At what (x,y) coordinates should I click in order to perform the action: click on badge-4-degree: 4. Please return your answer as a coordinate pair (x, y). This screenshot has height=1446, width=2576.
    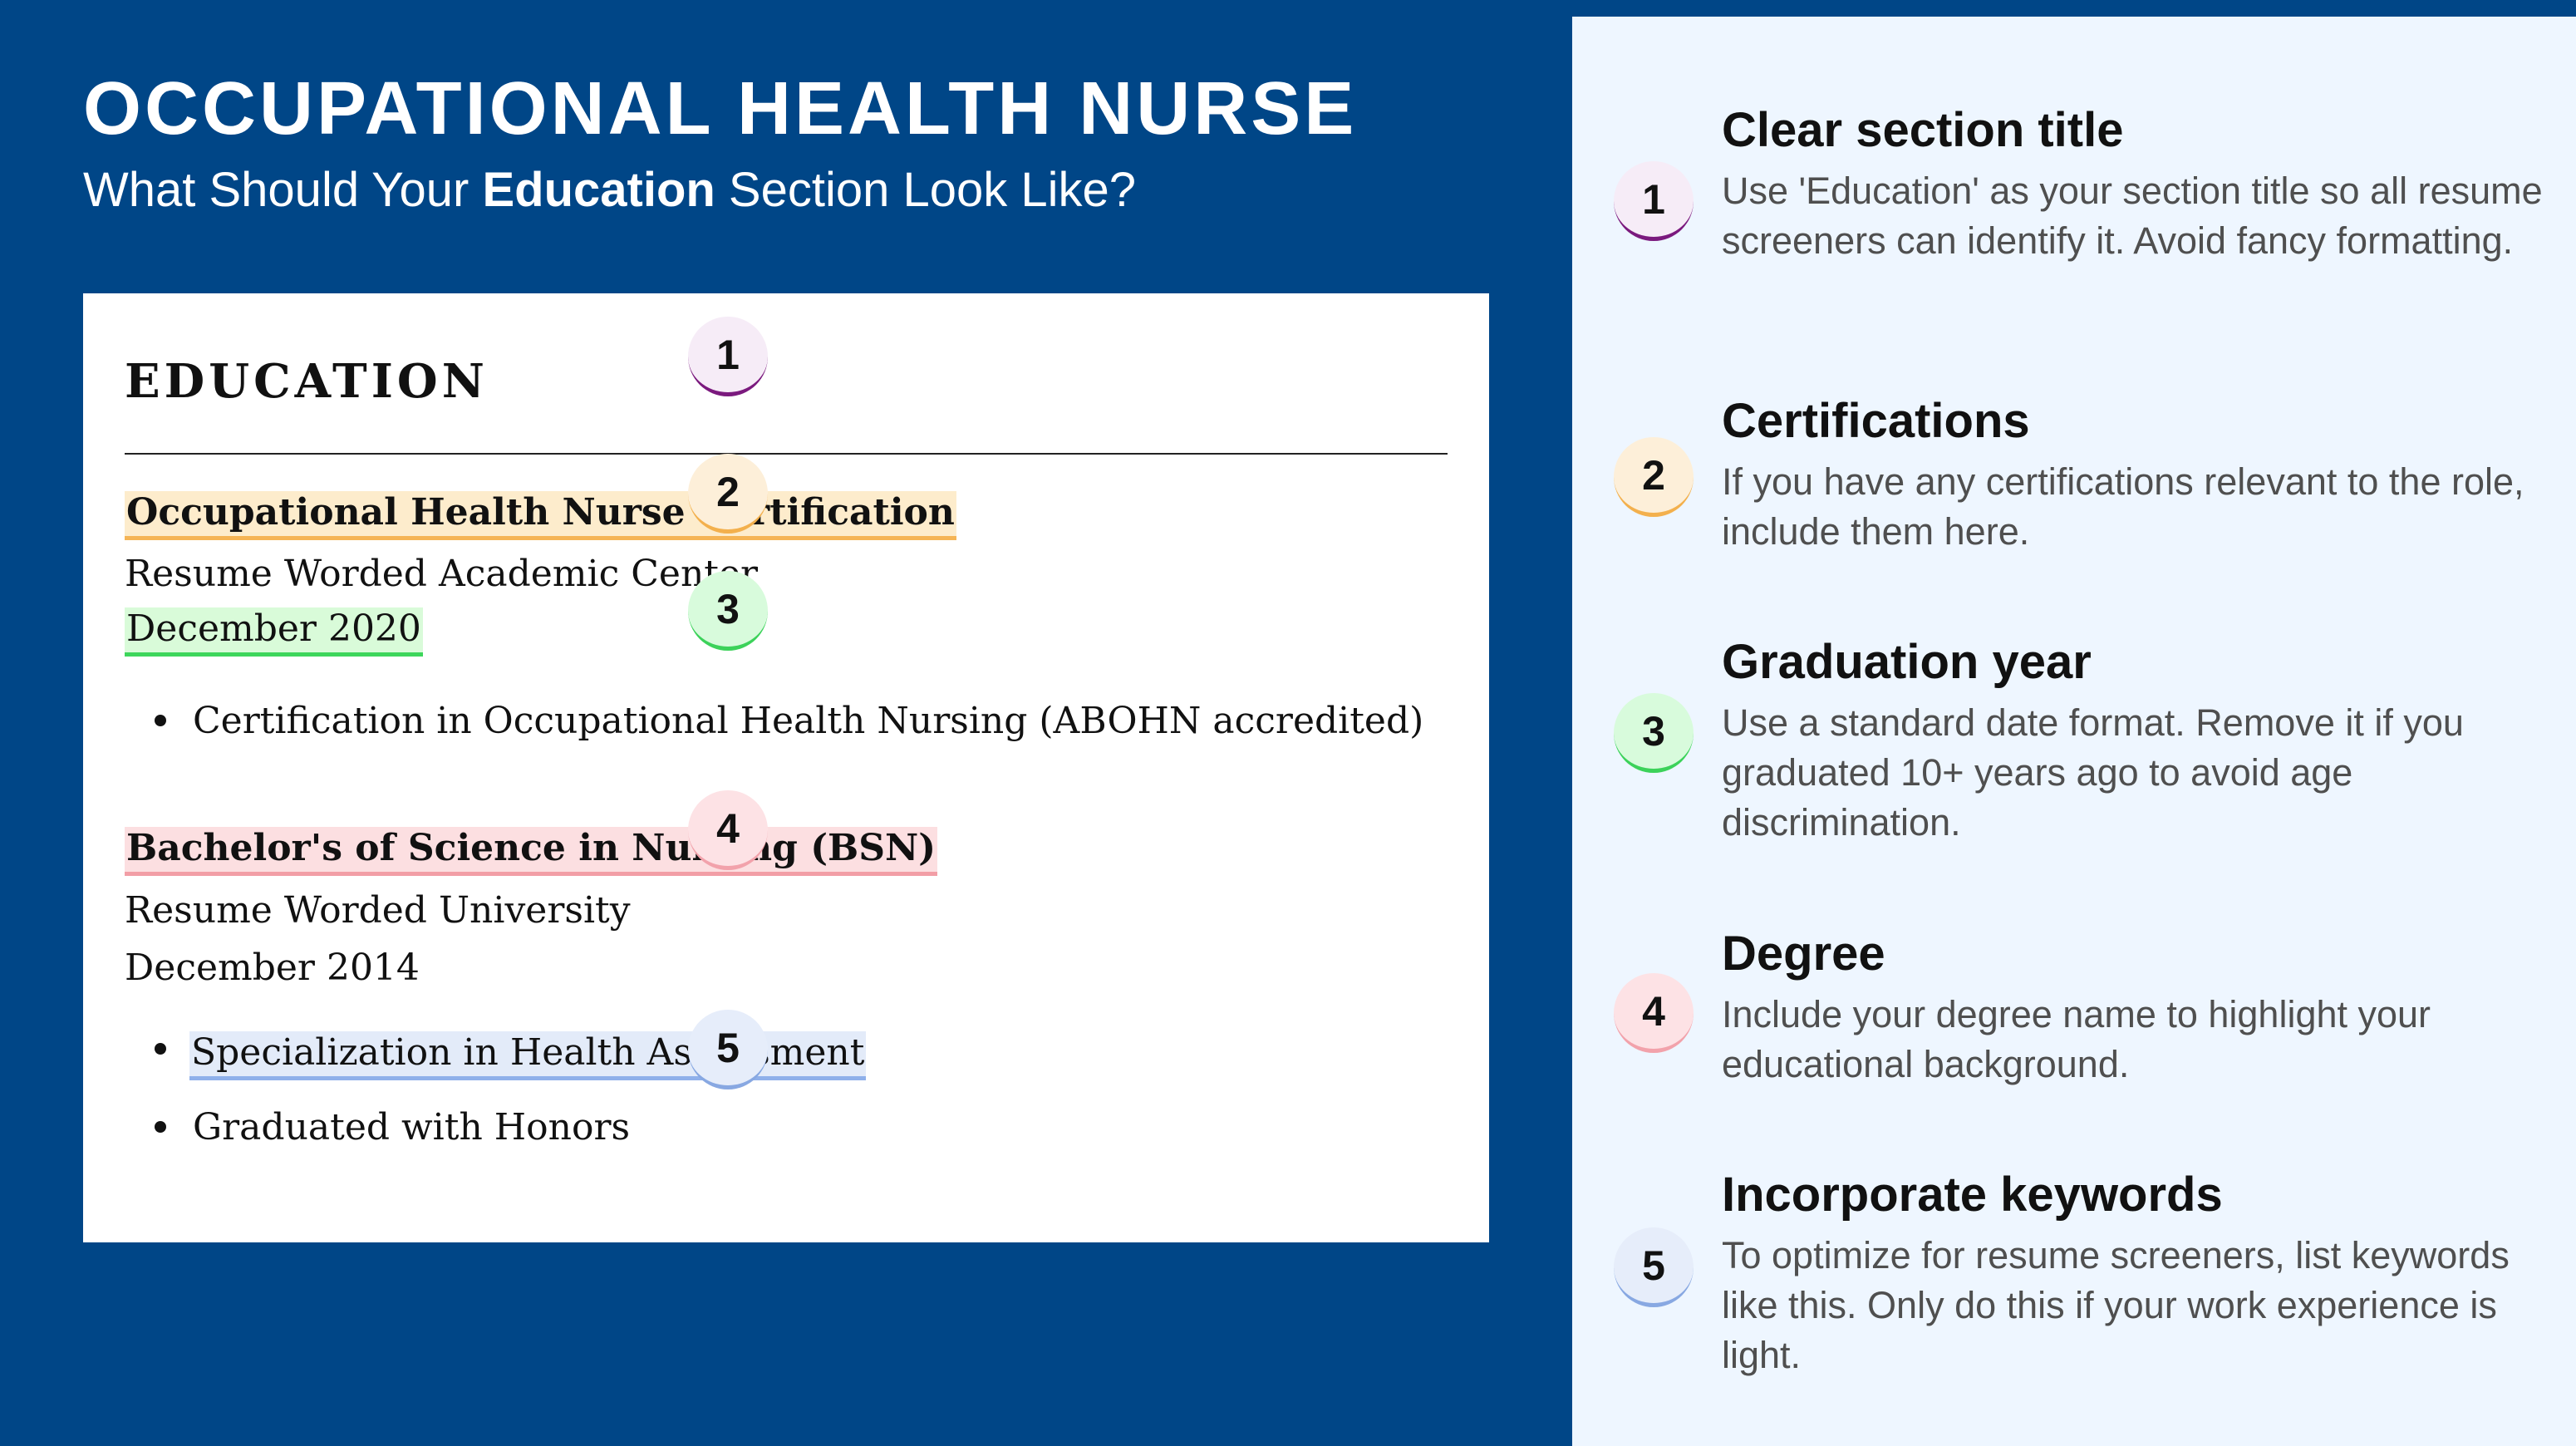
    Looking at the image, I should click on (728, 830).